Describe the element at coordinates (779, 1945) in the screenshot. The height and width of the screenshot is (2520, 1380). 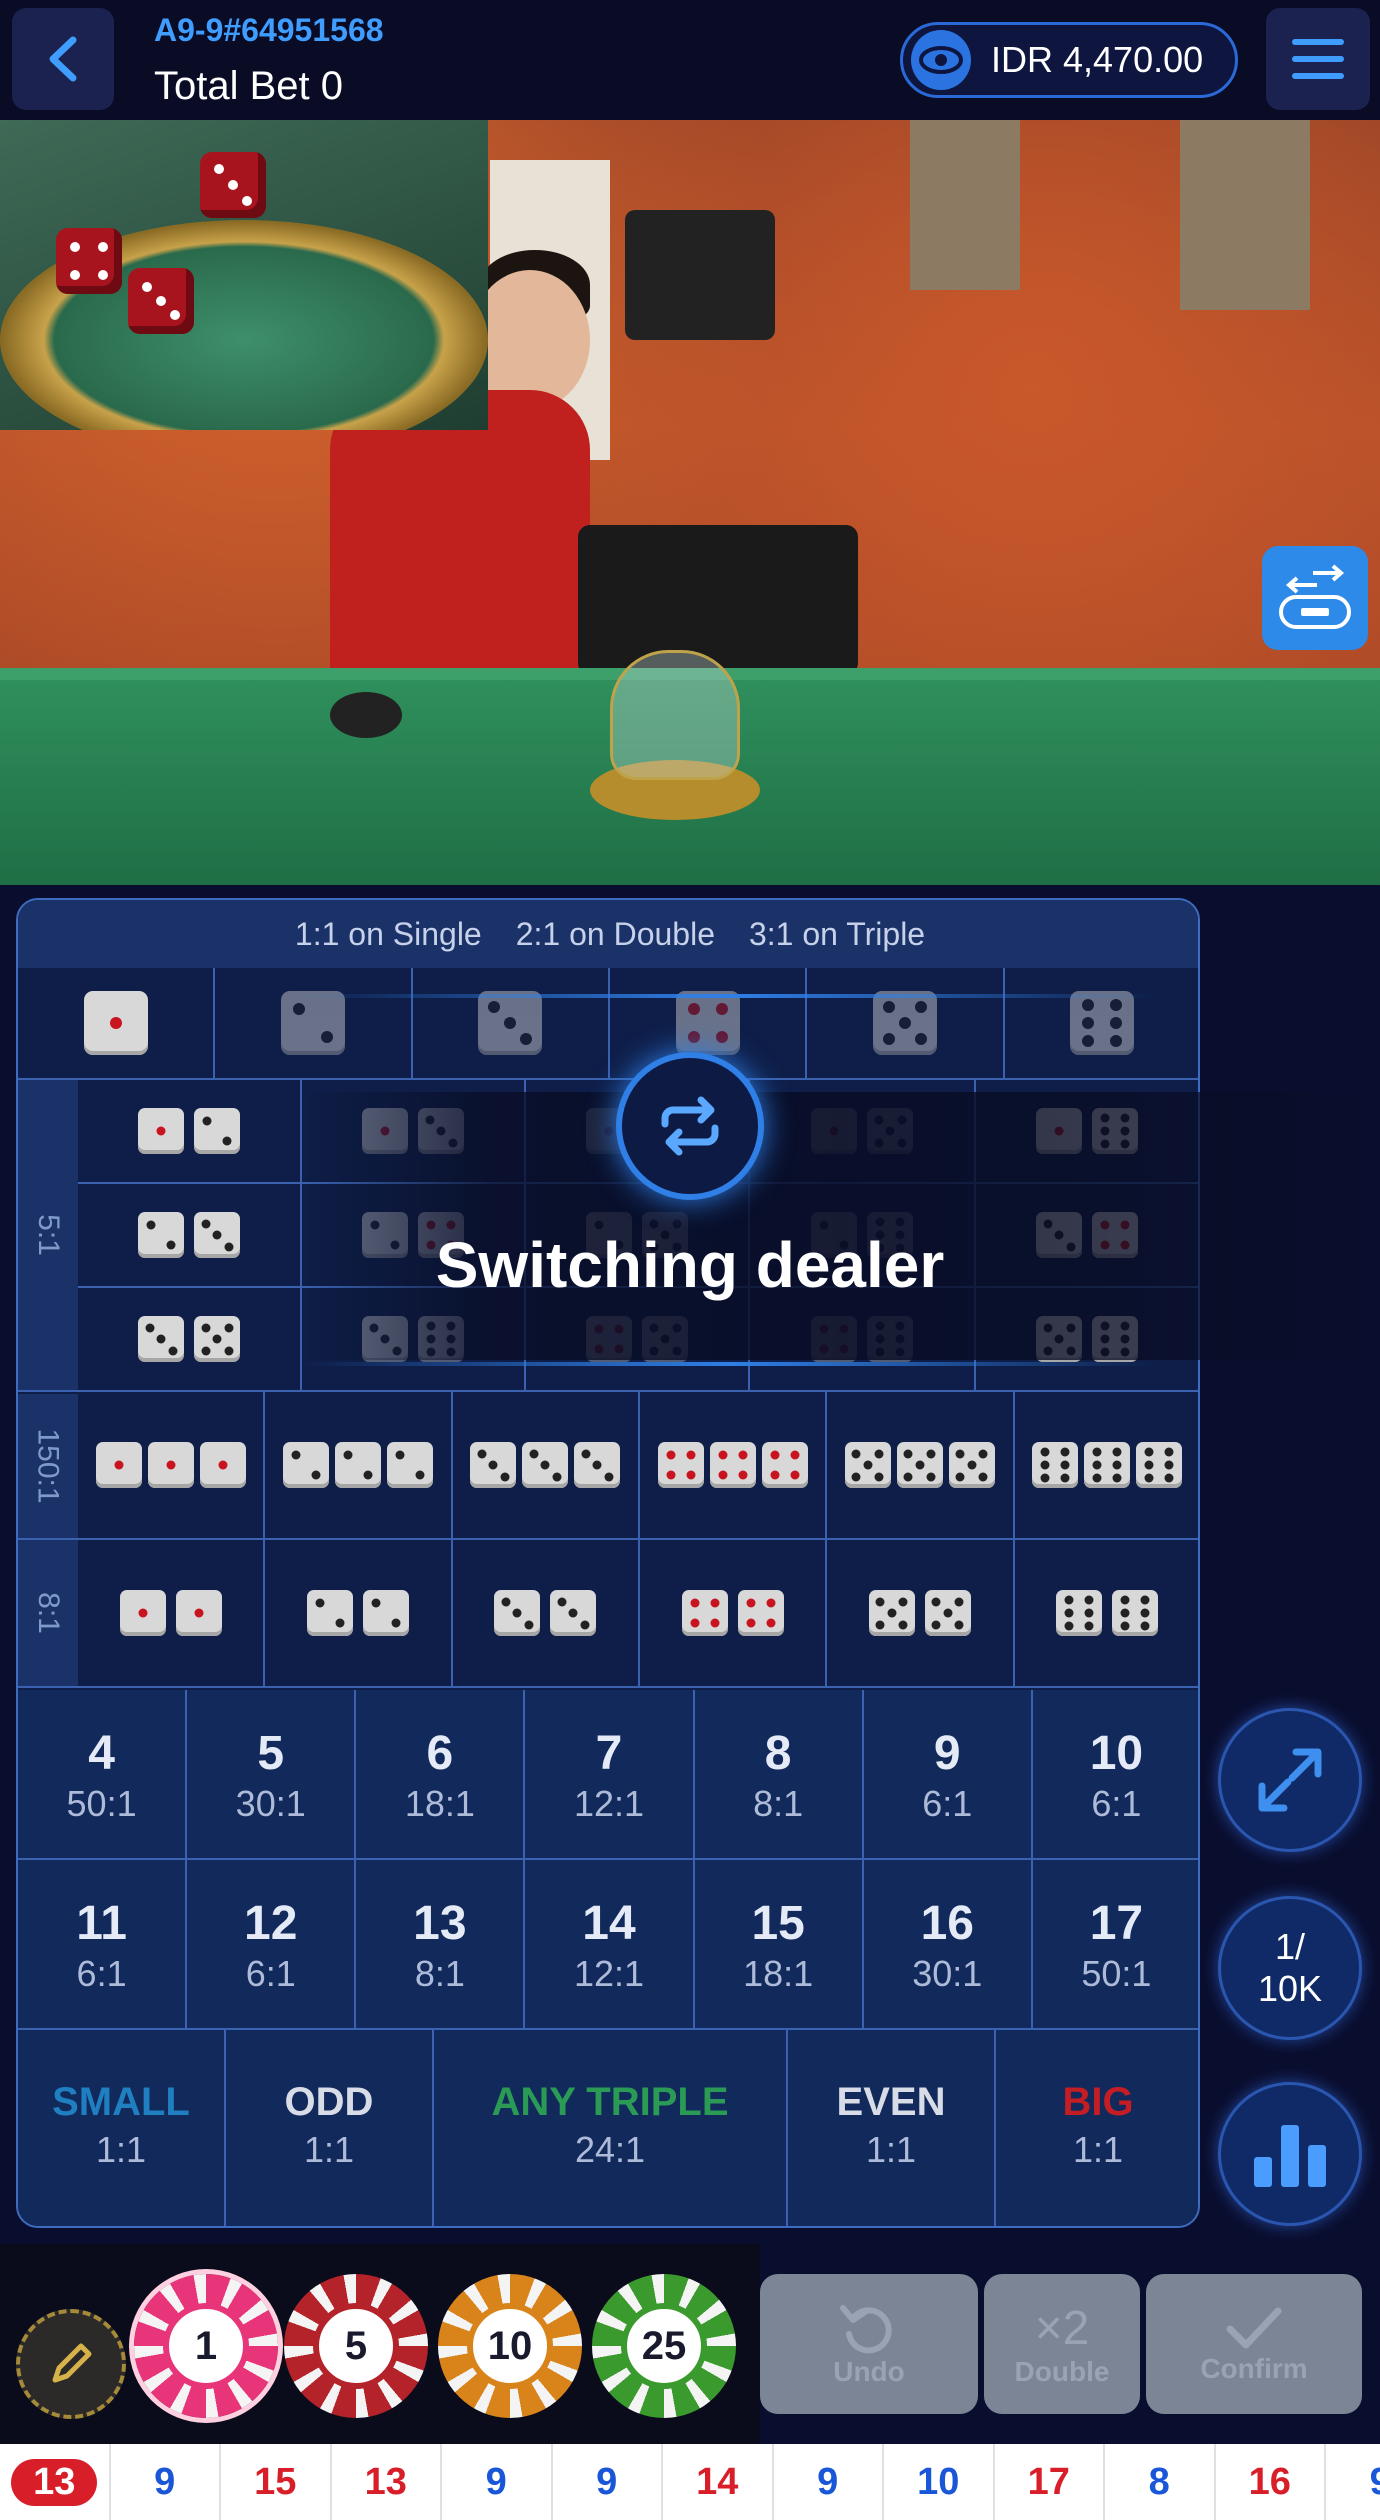
I see `total-bet-15: 15 18:1` at that location.